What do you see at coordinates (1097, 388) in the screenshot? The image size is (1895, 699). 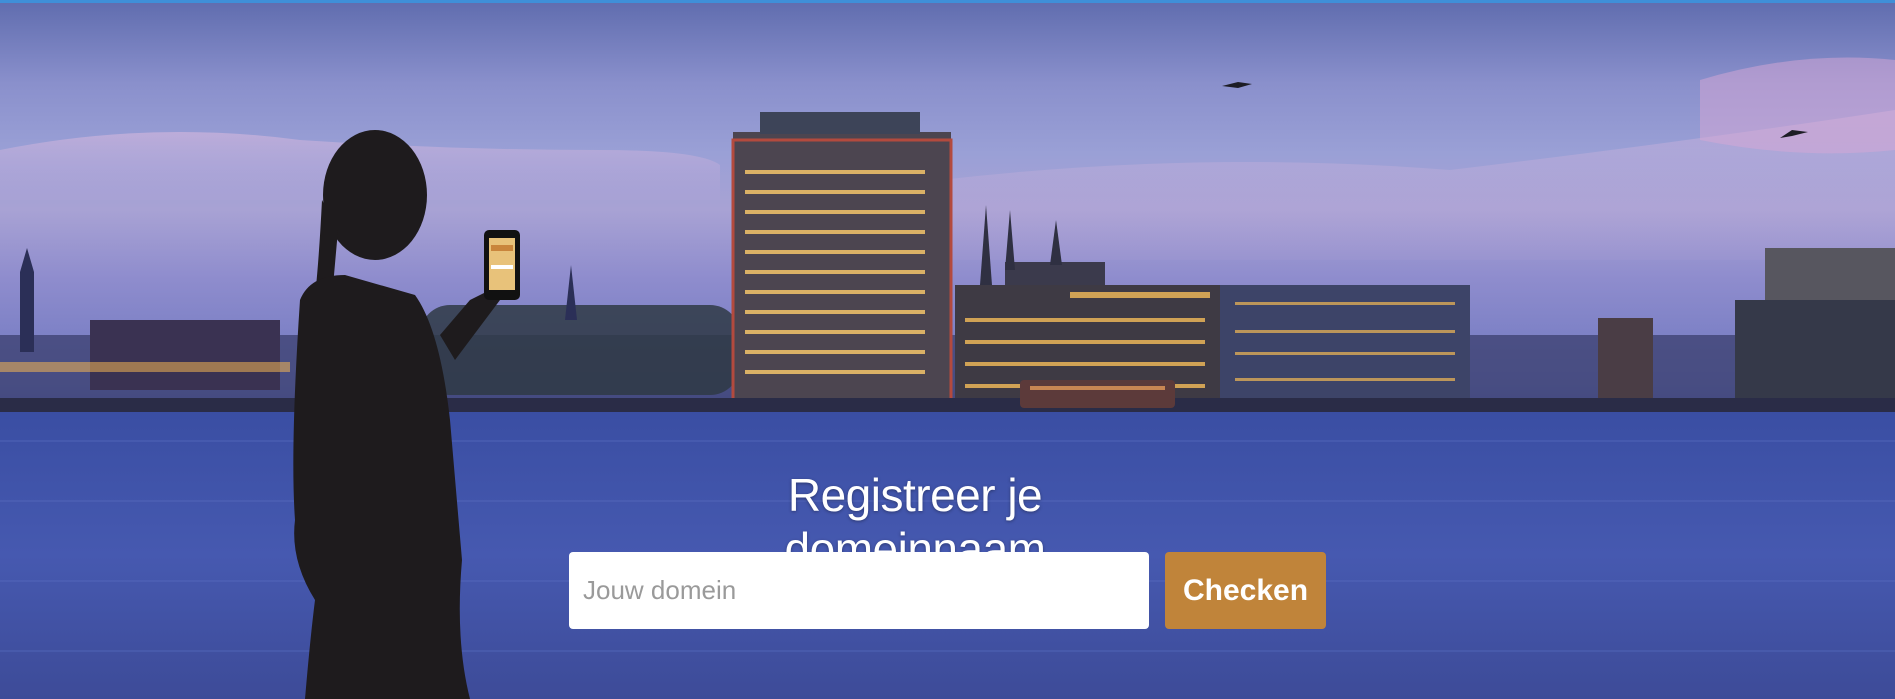 I see `riverboat-lights` at bounding box center [1097, 388].